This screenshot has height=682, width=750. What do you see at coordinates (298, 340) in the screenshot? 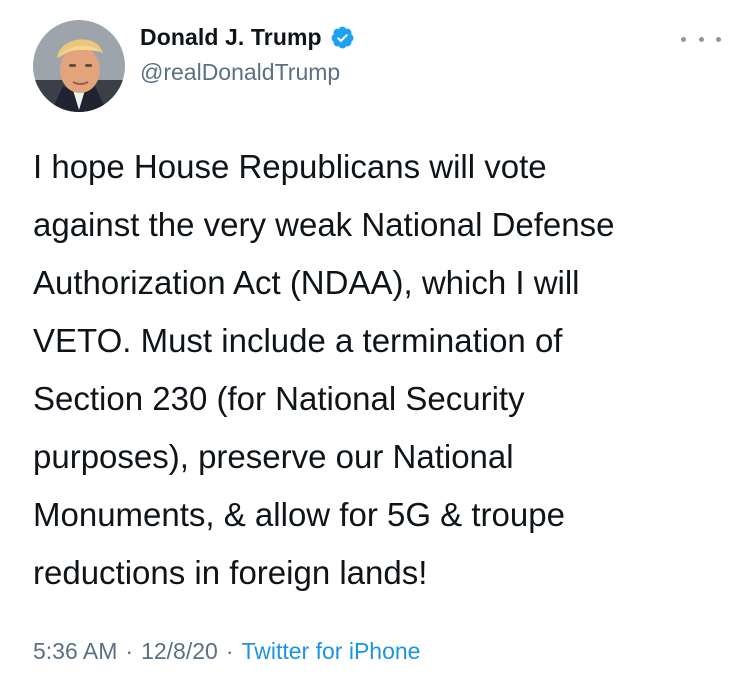
I see `tweet-text-line: VETO. Must include a termination of` at bounding box center [298, 340].